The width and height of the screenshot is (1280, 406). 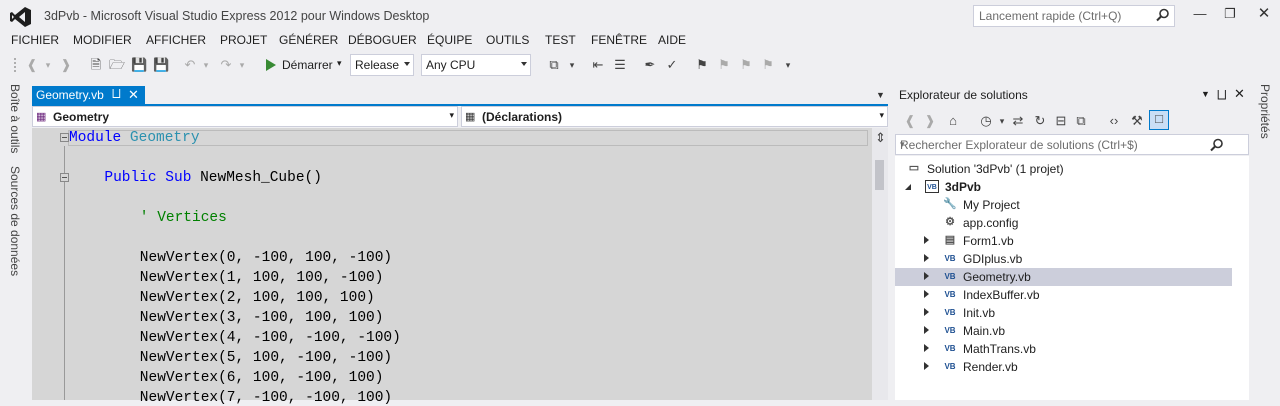 What do you see at coordinates (1264, 14) in the screenshot?
I see `close-button: ✕` at bounding box center [1264, 14].